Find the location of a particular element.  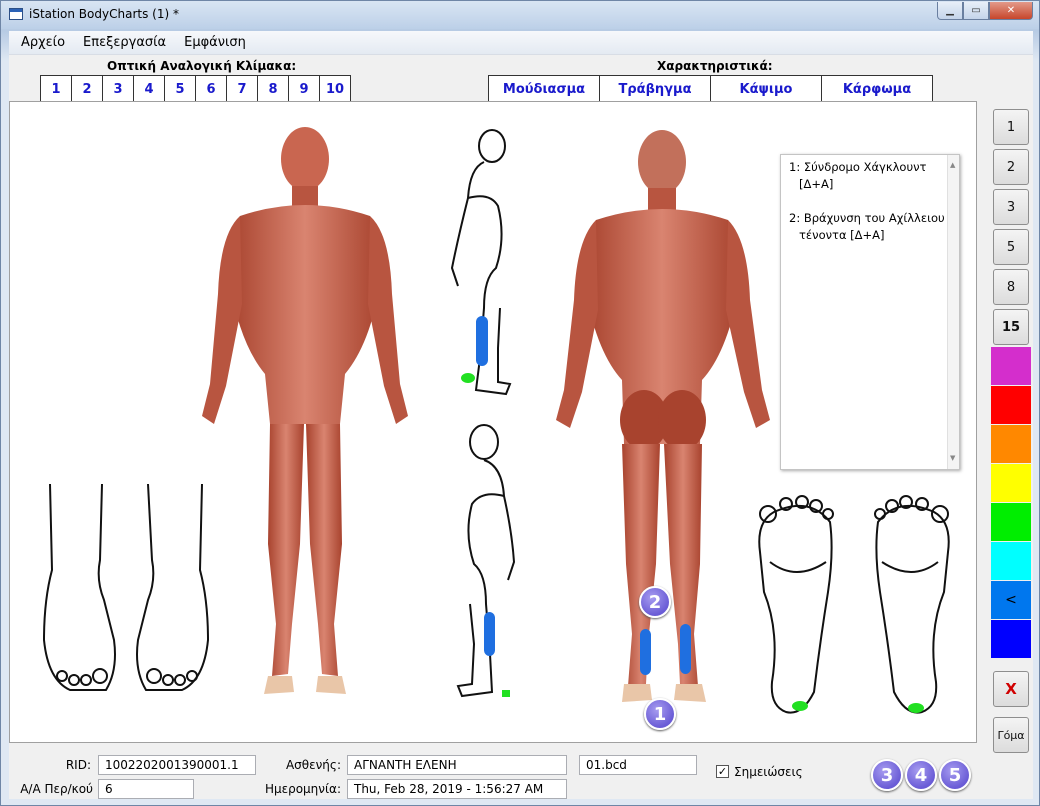

menu-edit: Επεξεργασία is located at coordinates (127, 42).